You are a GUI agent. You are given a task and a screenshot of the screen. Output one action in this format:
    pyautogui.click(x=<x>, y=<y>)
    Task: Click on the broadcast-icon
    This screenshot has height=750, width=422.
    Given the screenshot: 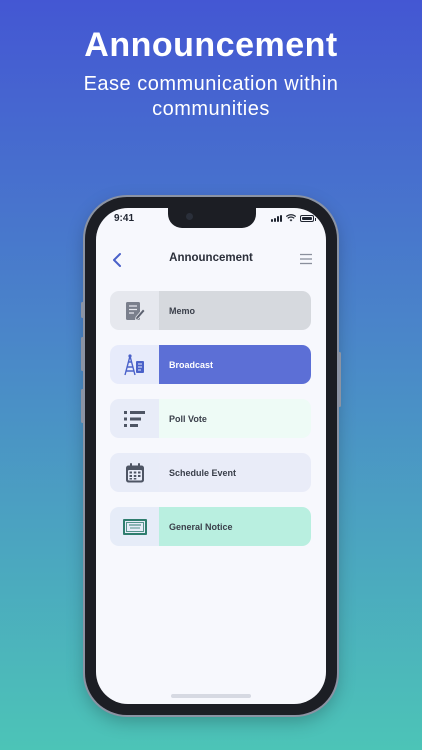 What is the action you would take?
    pyautogui.click(x=133, y=364)
    